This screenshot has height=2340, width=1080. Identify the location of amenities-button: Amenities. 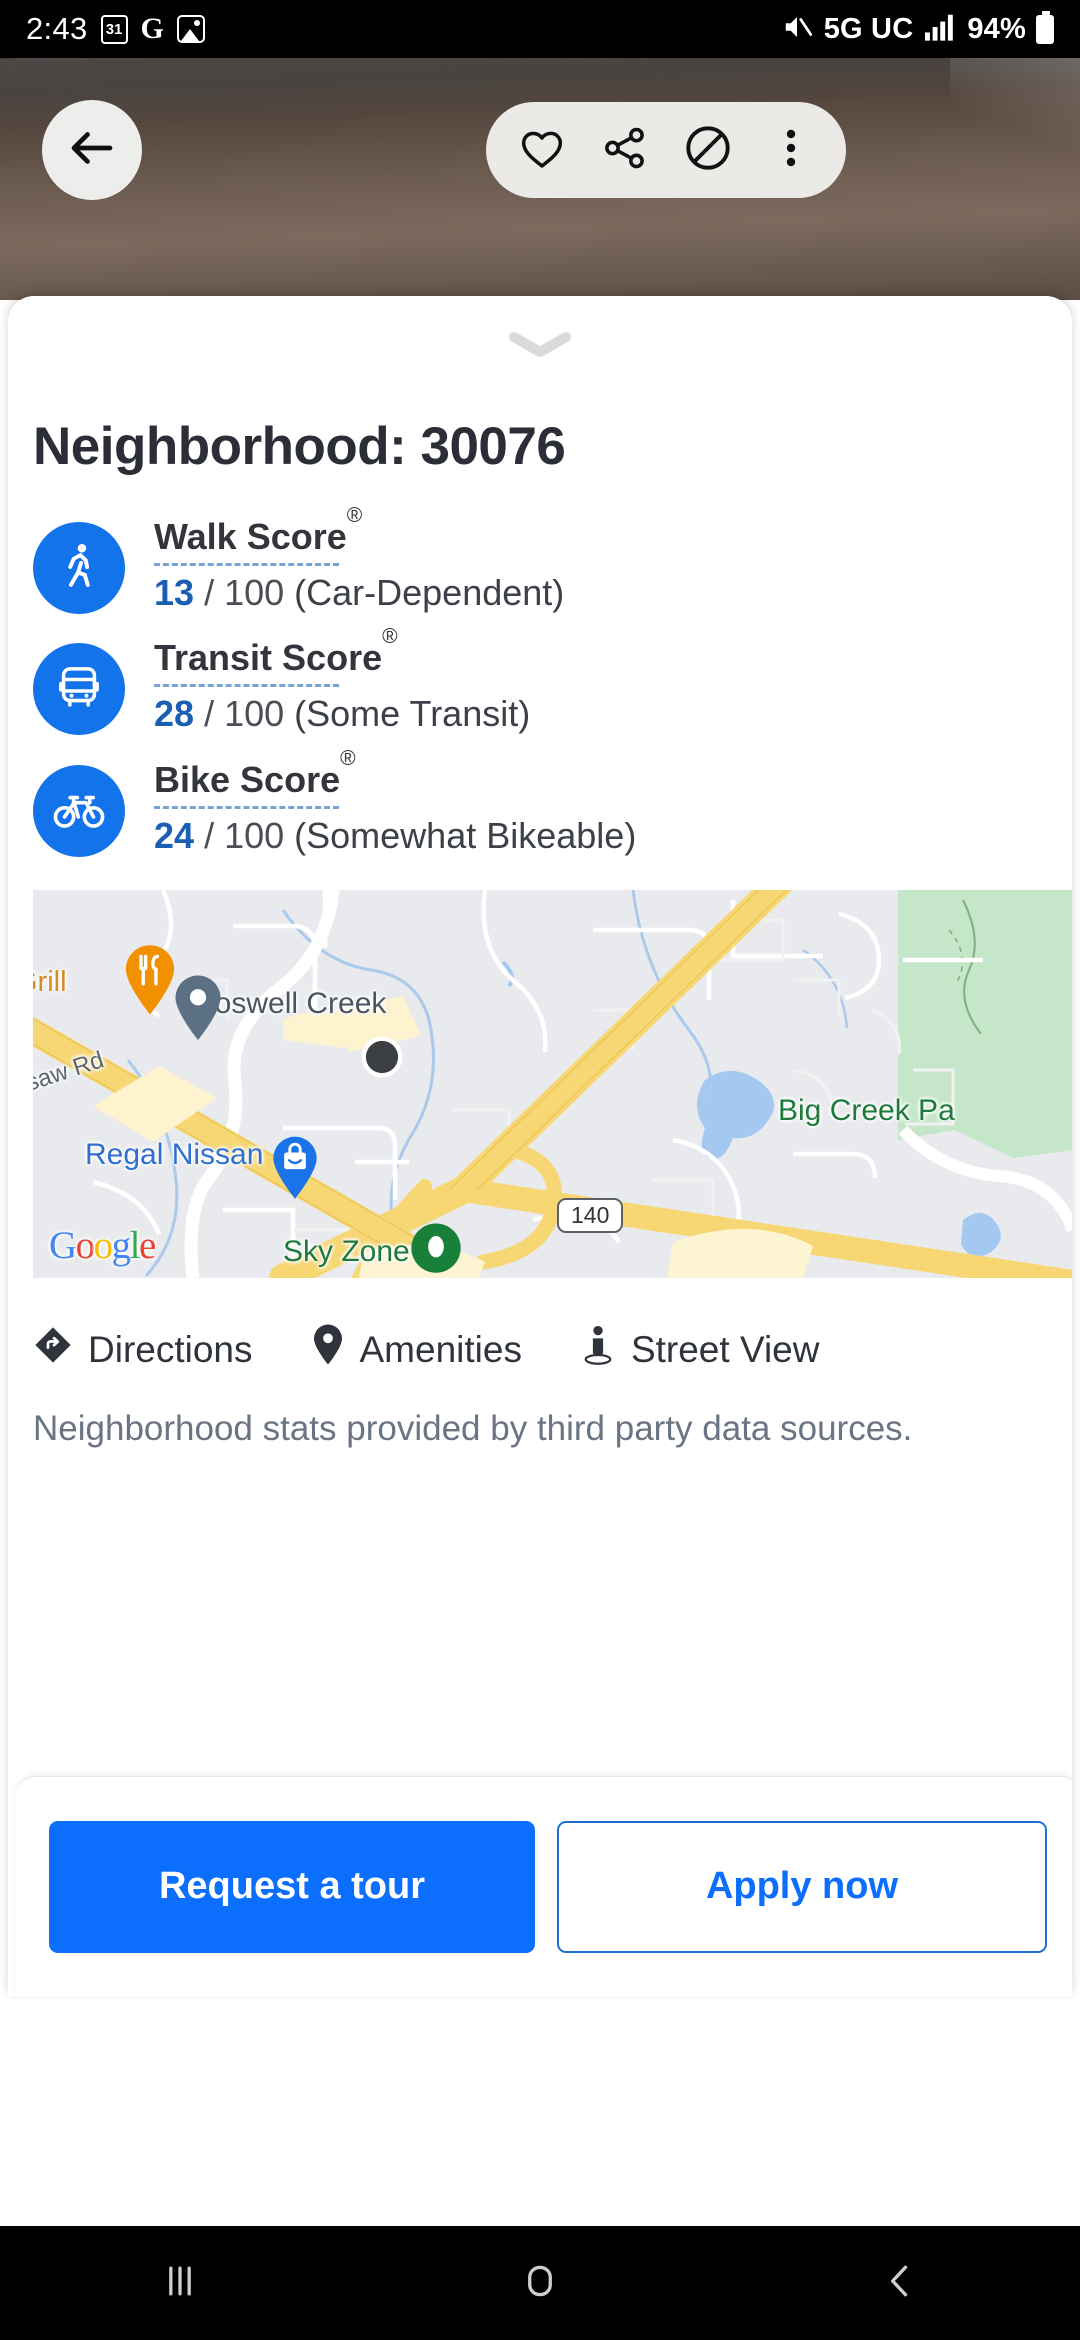
(416, 1349).